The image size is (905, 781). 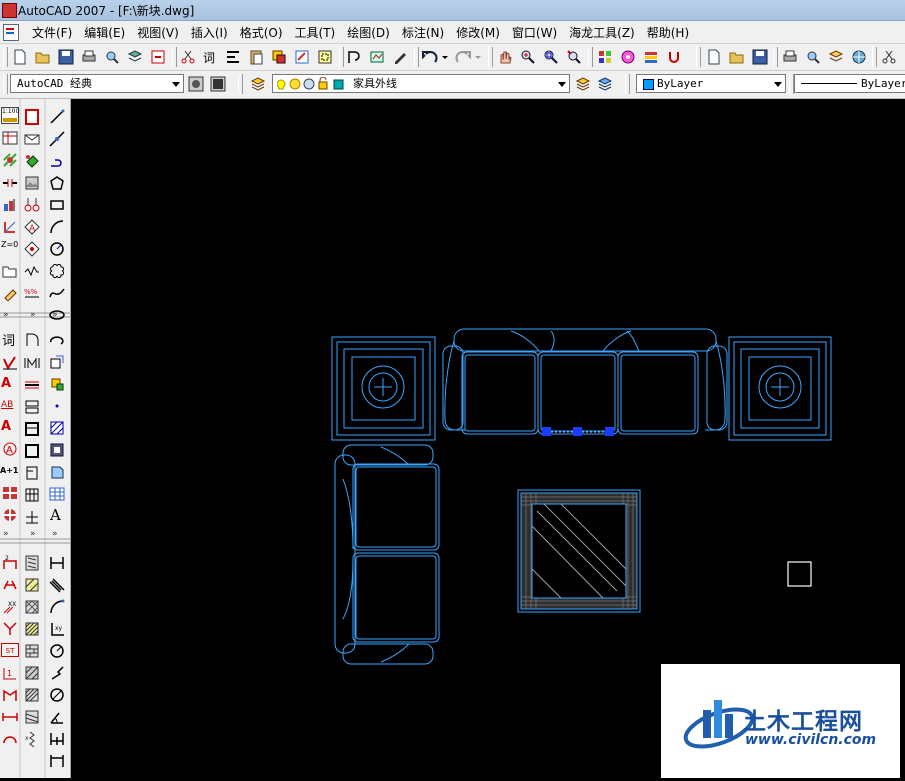 What do you see at coordinates (10, 493) in the screenshot?
I see `insert-table-icon` at bounding box center [10, 493].